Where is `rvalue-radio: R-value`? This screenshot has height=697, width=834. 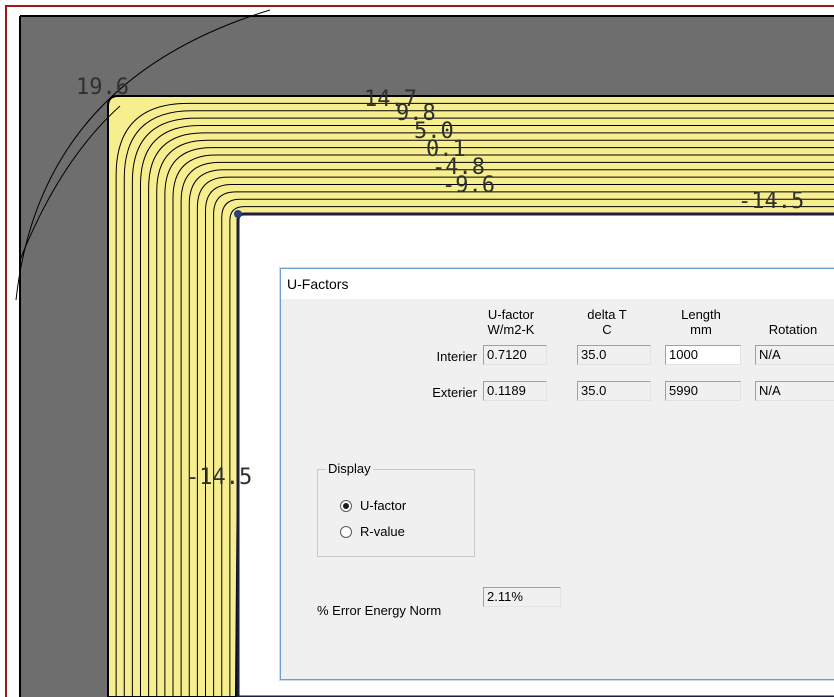
rvalue-radio: R-value is located at coordinates (372, 531).